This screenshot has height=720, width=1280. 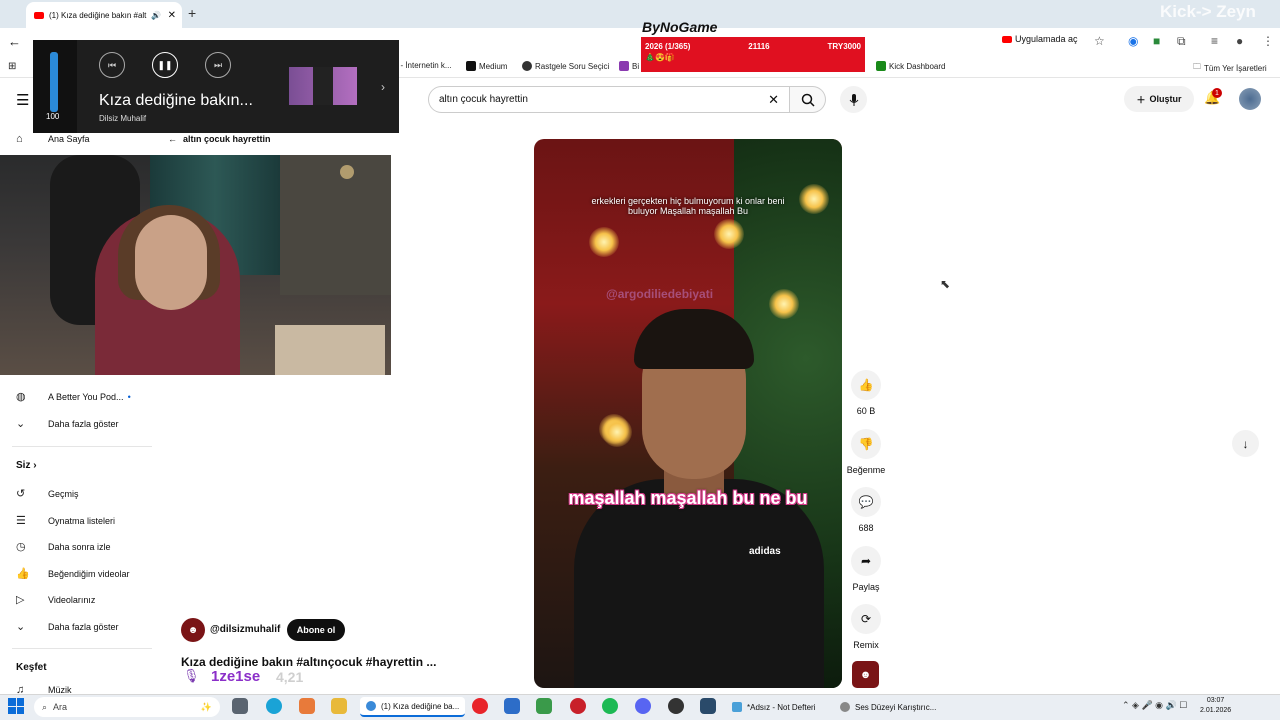 I want to click on youtube-music-icon, so click(x=480, y=706).